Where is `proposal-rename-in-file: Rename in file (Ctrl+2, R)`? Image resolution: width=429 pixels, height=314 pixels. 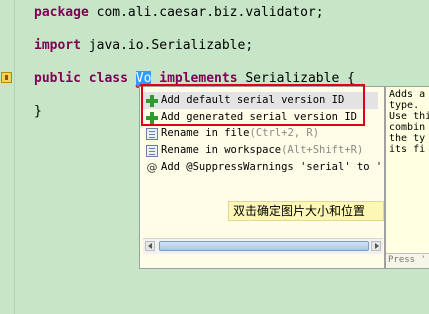 proposal-rename-in-file: Rename in file (Ctrl+2, R) is located at coordinates (260, 133).